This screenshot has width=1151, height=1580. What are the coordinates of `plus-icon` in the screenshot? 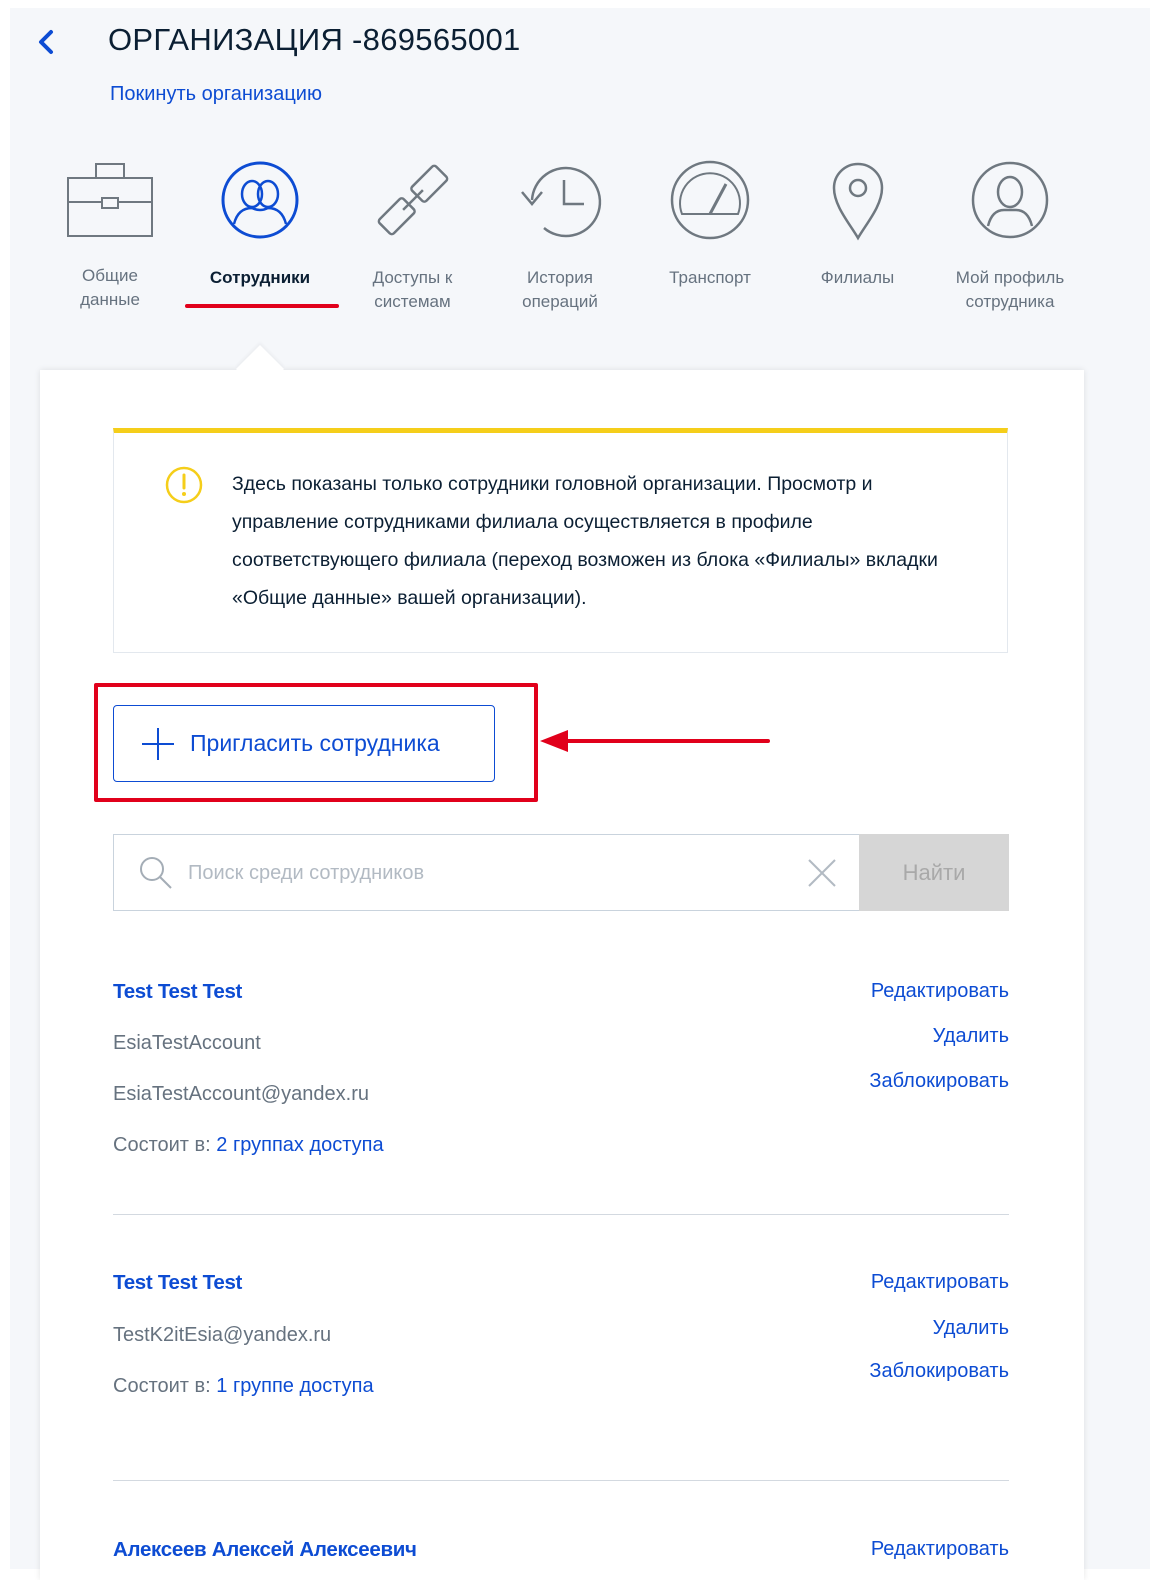 It's located at (158, 743).